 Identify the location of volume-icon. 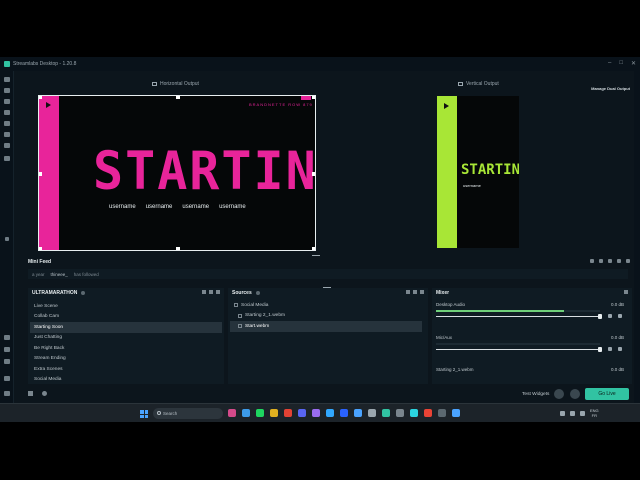
(572, 413).